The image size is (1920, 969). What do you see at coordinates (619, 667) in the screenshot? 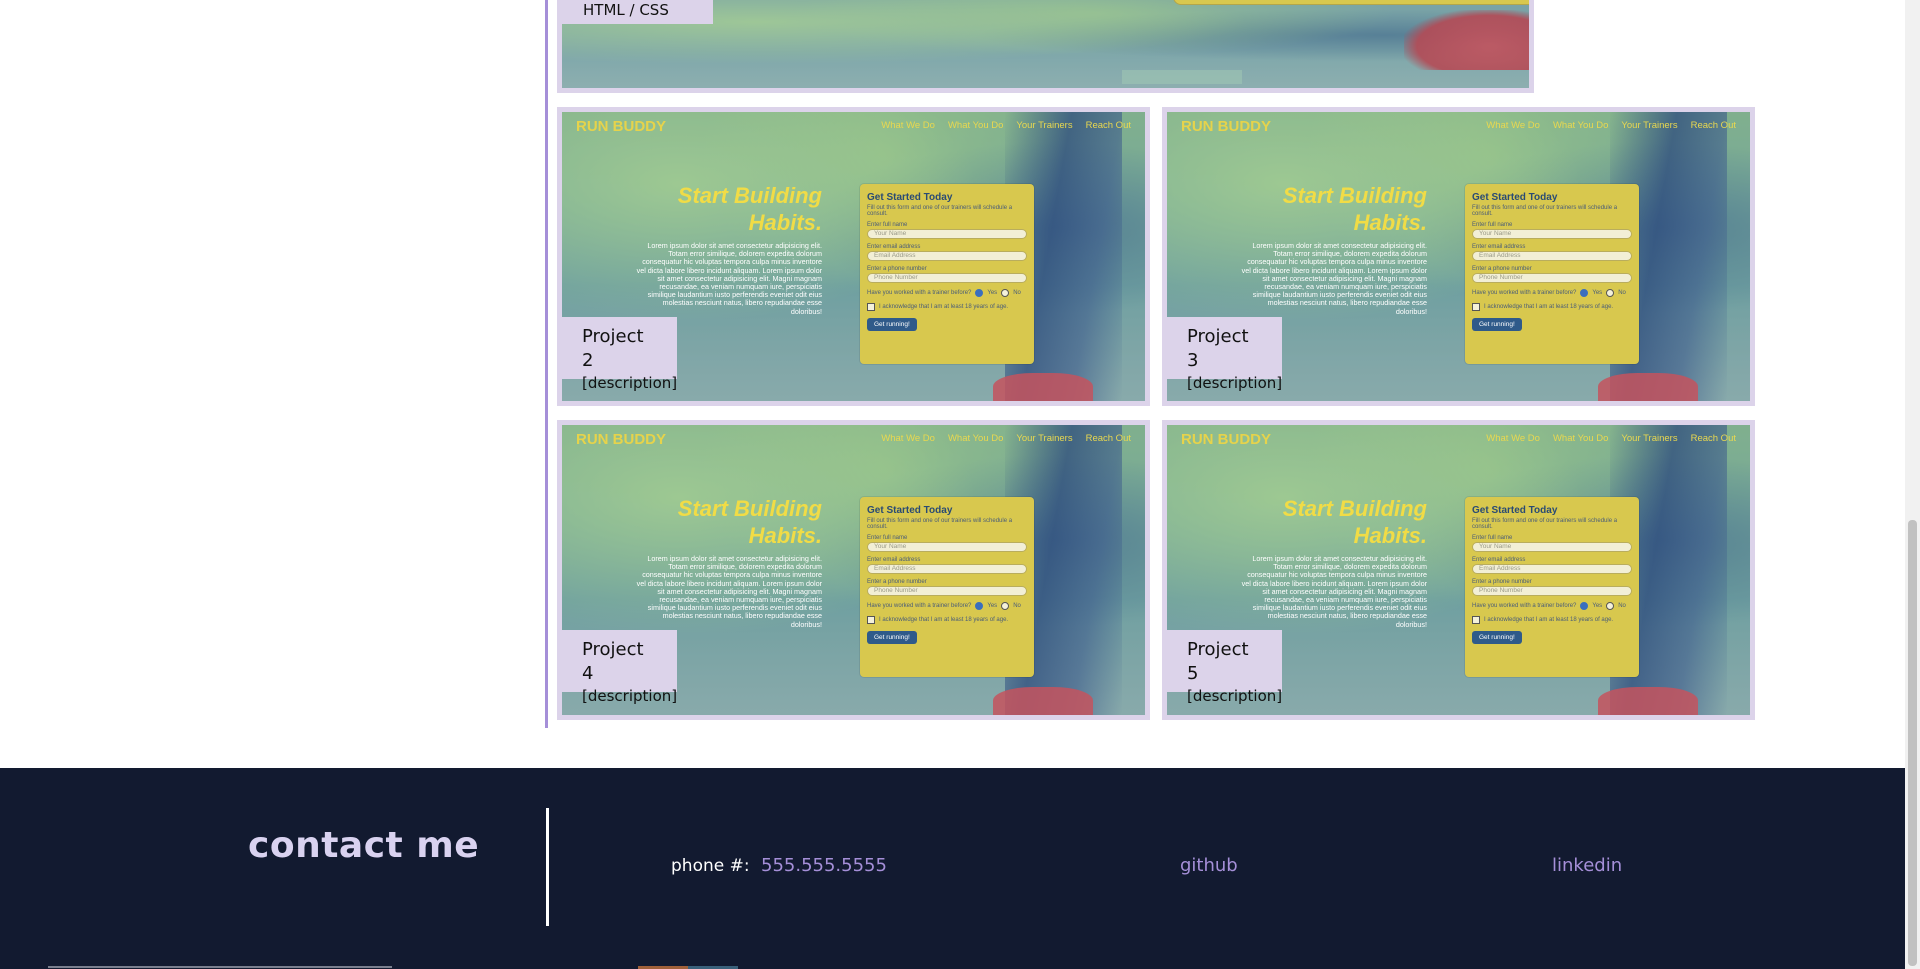
I see `project-caption: Project 4 [description]` at bounding box center [619, 667].